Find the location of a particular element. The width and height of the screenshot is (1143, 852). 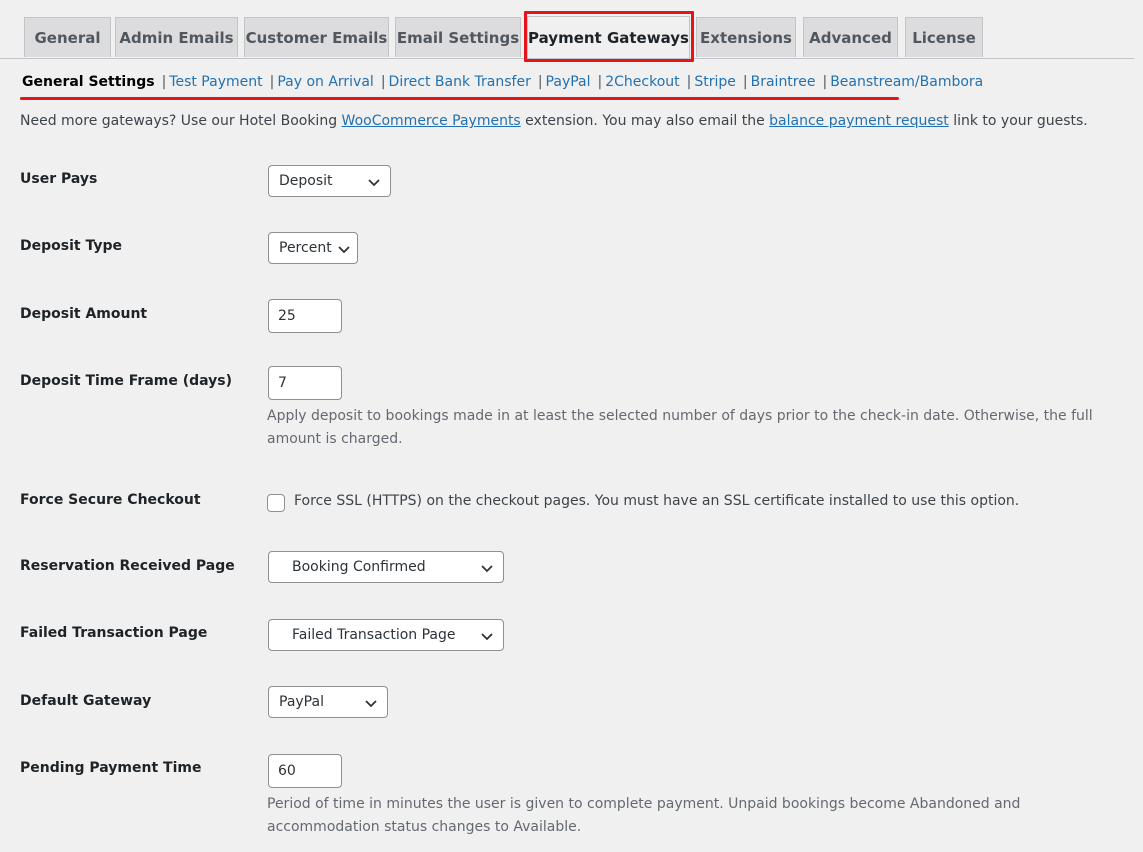

deposit-type-label: Deposit Type is located at coordinates (71, 246).